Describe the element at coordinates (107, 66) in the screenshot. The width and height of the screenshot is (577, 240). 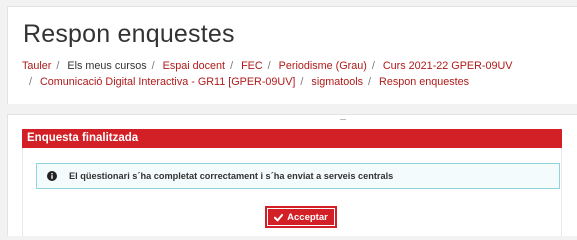
I see `breadcrumb-item-els-meus-cursos: Els meus cursos` at that location.